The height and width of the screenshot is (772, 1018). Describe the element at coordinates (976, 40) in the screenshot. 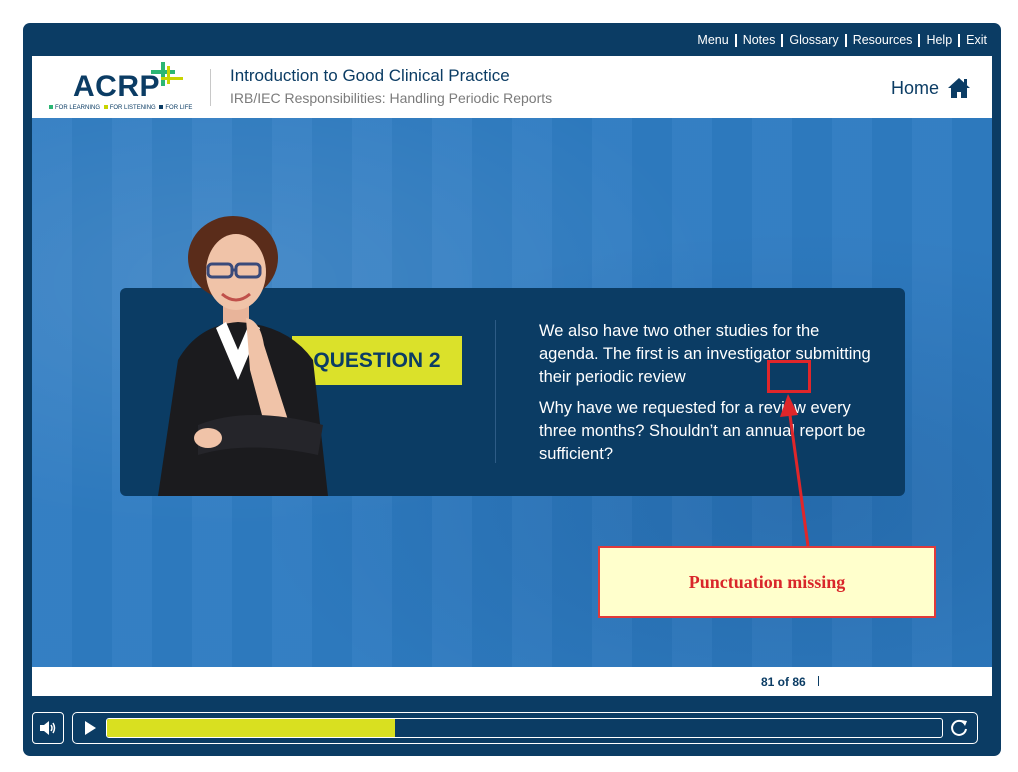

I see `nav-exit-link: Exit` at that location.